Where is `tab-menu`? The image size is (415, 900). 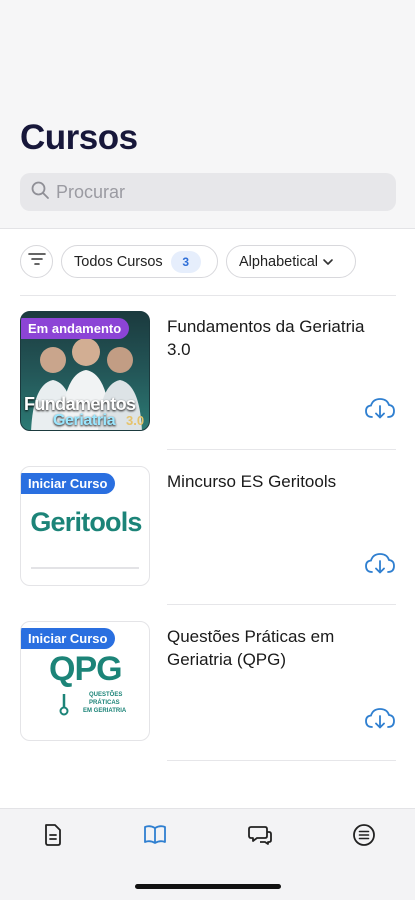 tab-menu is located at coordinates (364, 837).